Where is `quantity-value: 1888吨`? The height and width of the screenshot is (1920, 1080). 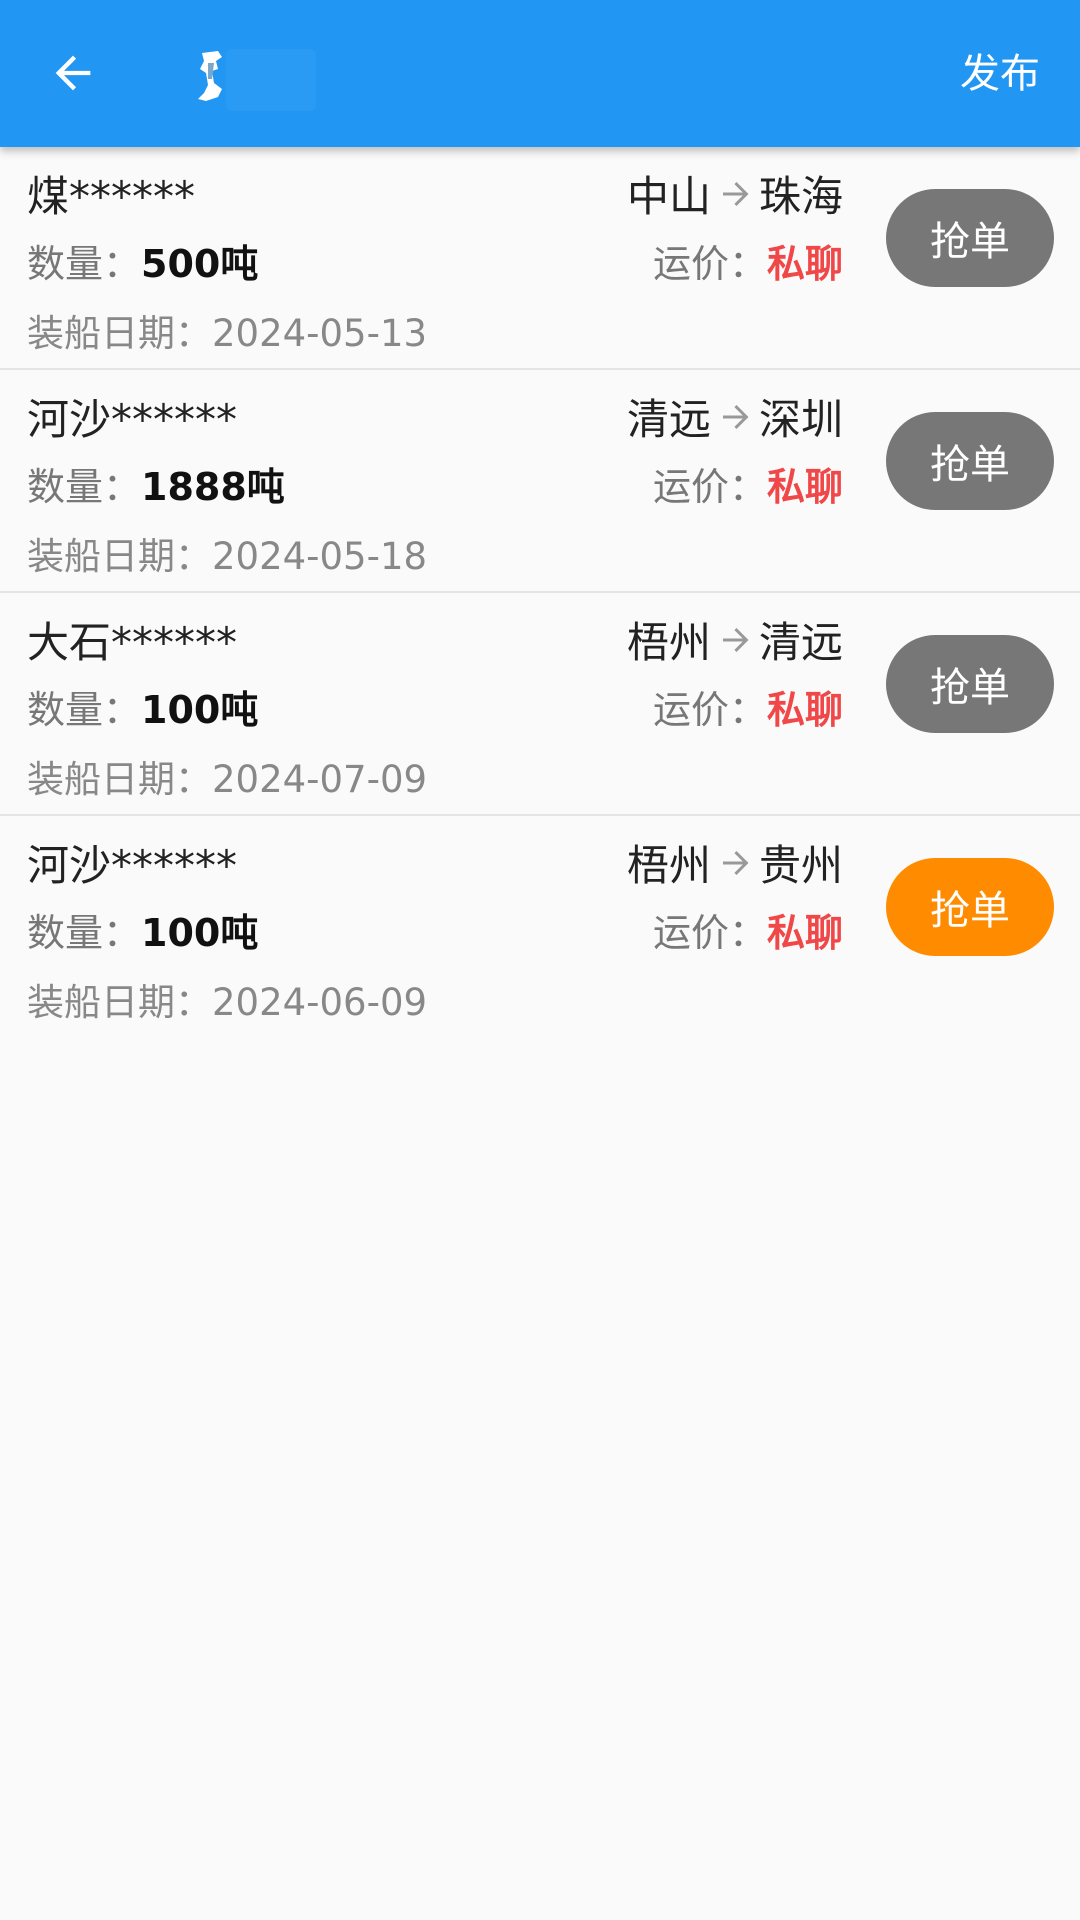 quantity-value: 1888吨 is located at coordinates (213, 487).